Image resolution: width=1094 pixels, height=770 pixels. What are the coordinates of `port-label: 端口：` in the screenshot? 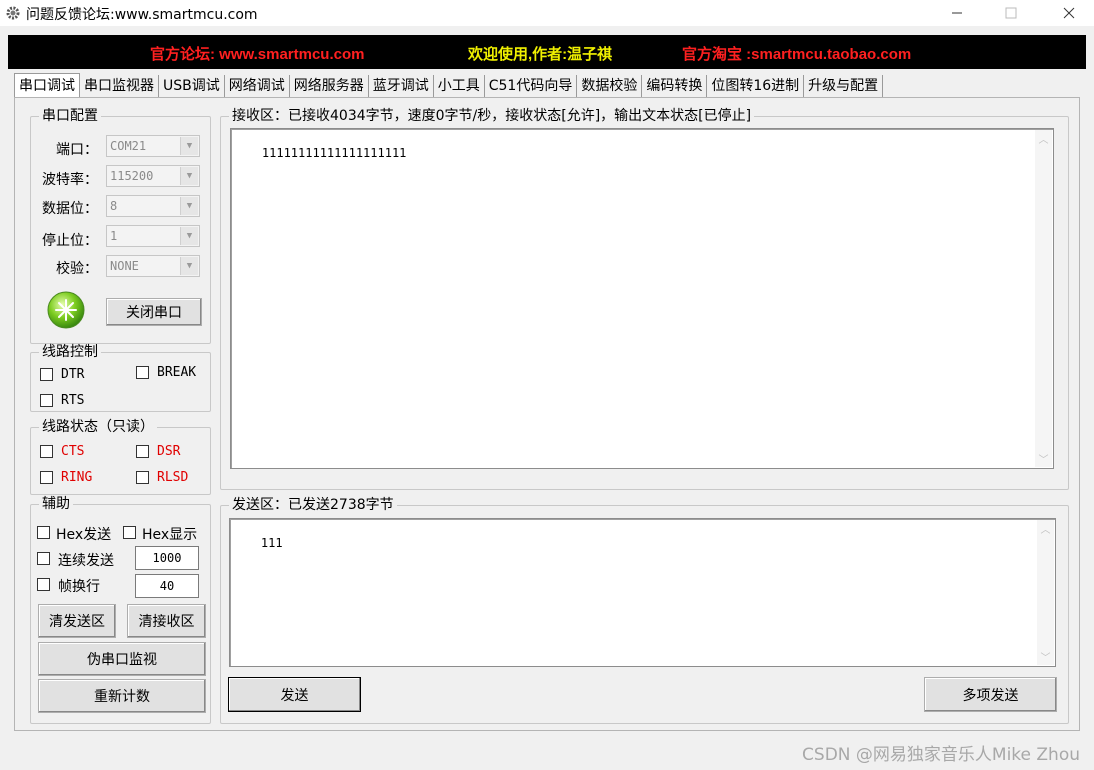 It's located at (77, 150).